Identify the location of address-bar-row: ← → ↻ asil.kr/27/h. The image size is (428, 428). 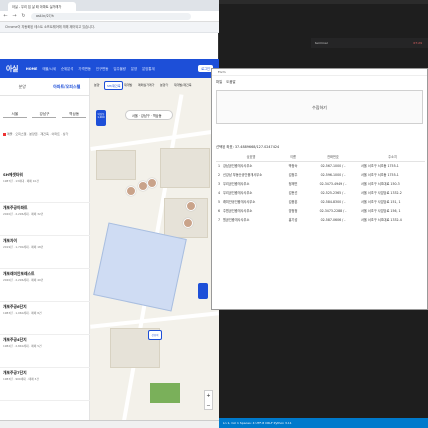
(109, 16).